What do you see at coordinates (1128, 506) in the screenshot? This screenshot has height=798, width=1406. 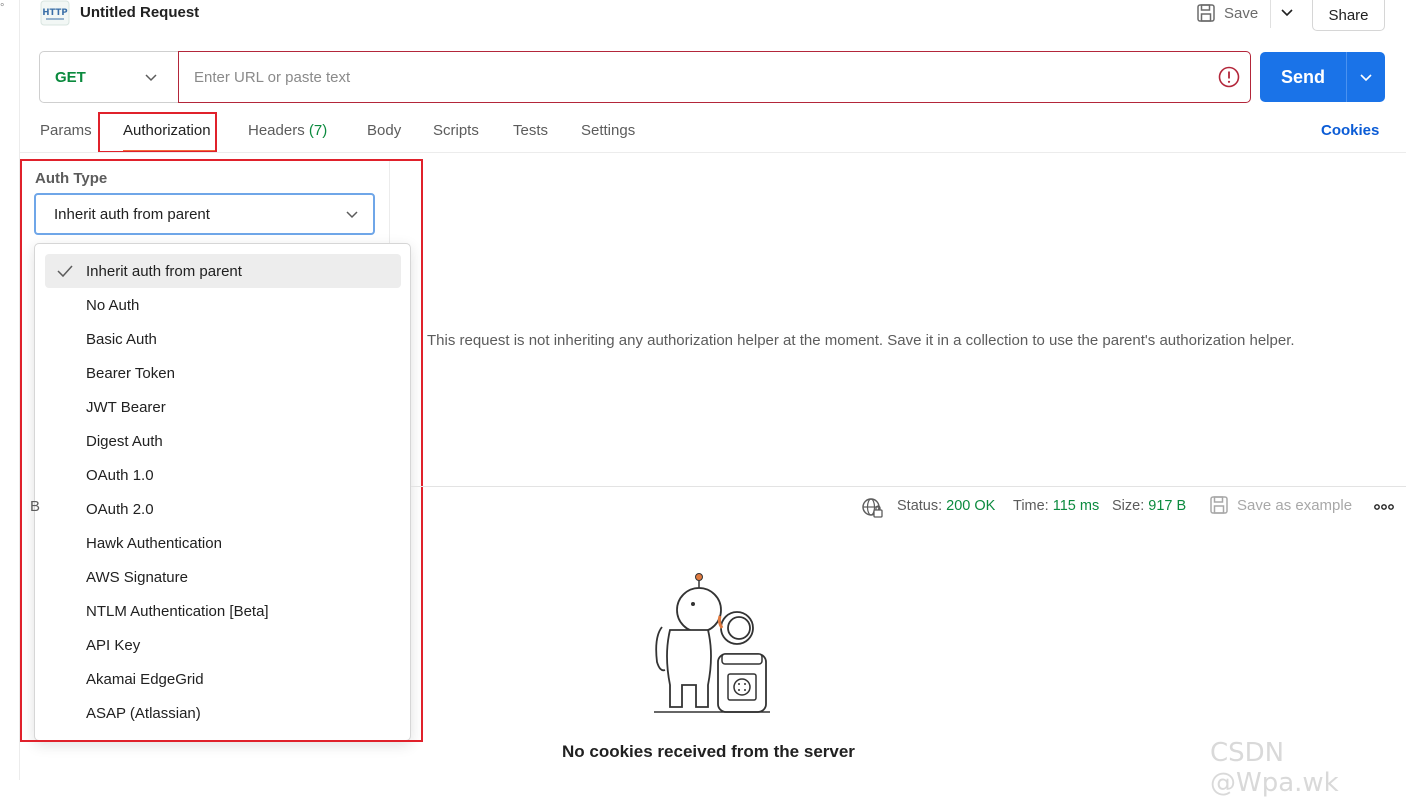 I see `size-label: Size:` at bounding box center [1128, 506].